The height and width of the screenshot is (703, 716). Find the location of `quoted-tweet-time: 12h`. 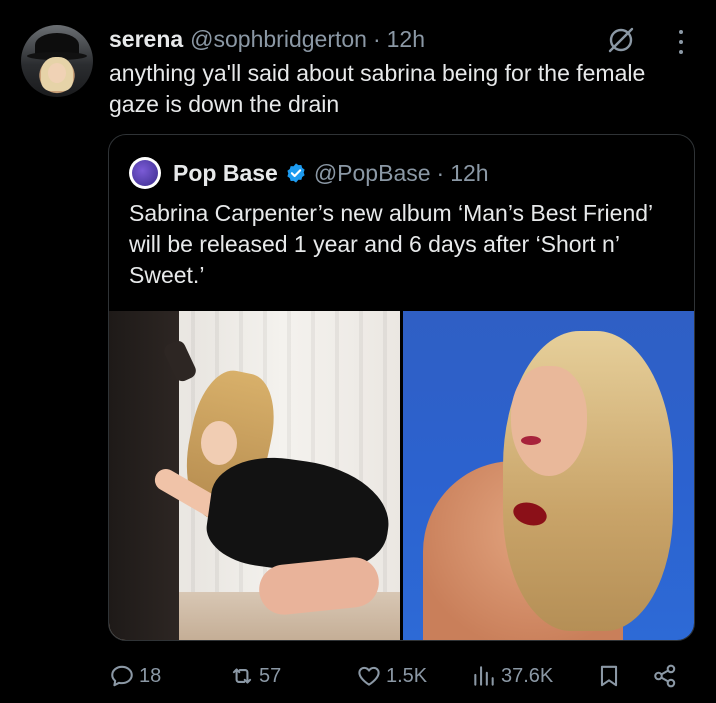

quoted-tweet-time: 12h is located at coordinates (469, 173).